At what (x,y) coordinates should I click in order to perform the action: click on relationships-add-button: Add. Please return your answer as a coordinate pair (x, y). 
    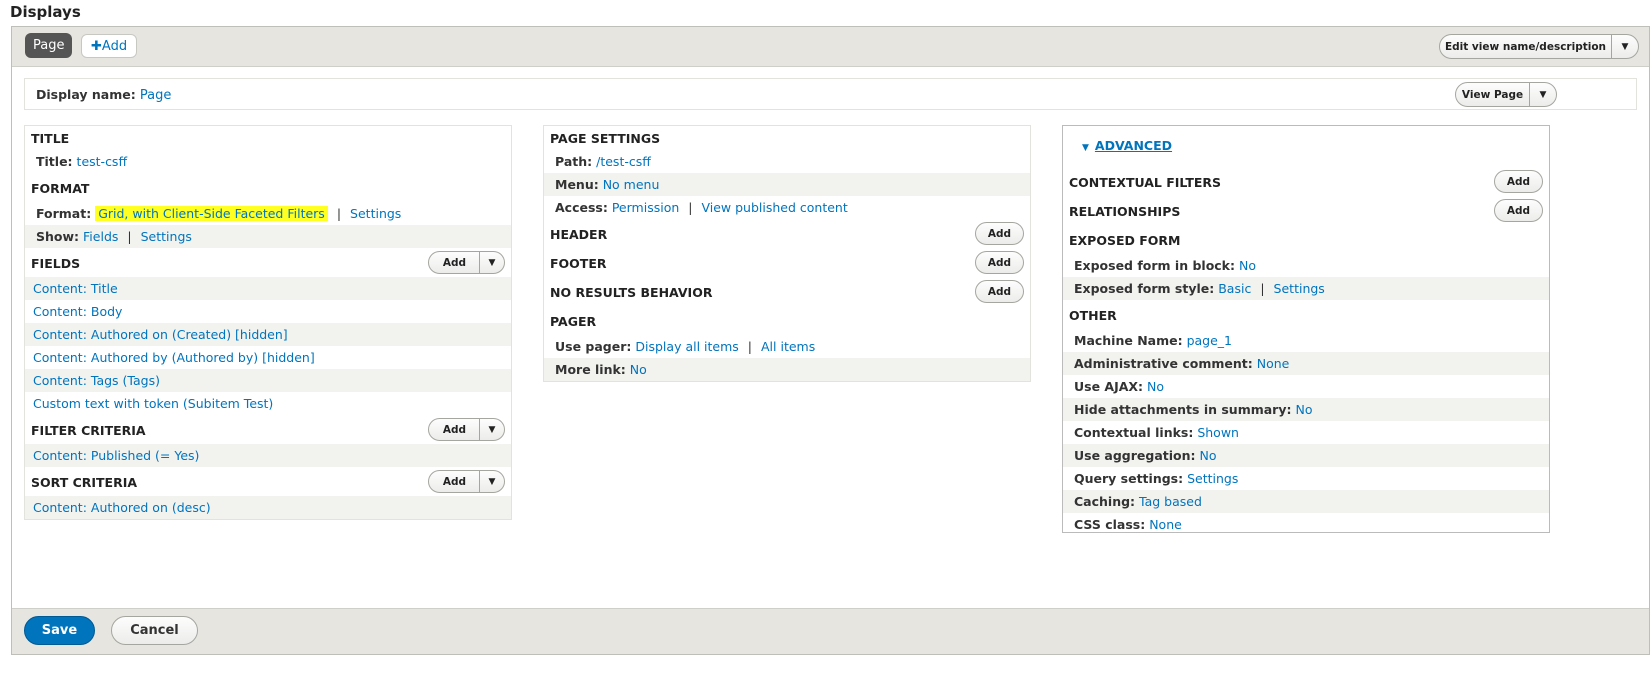
    Looking at the image, I should click on (1518, 210).